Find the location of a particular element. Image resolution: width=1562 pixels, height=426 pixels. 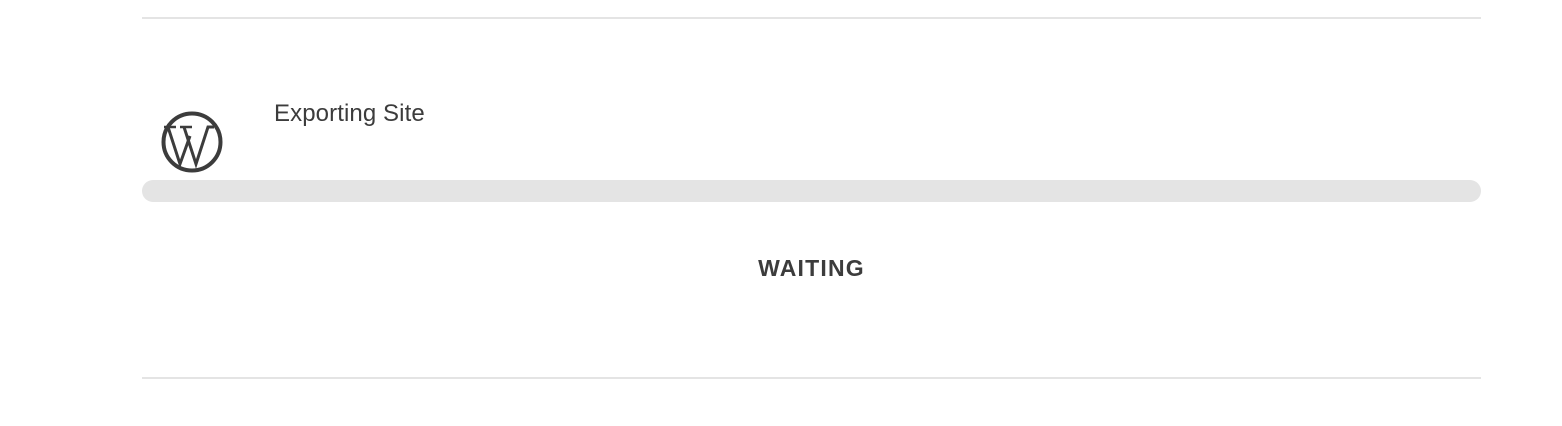

bottom-divider is located at coordinates (811, 378).